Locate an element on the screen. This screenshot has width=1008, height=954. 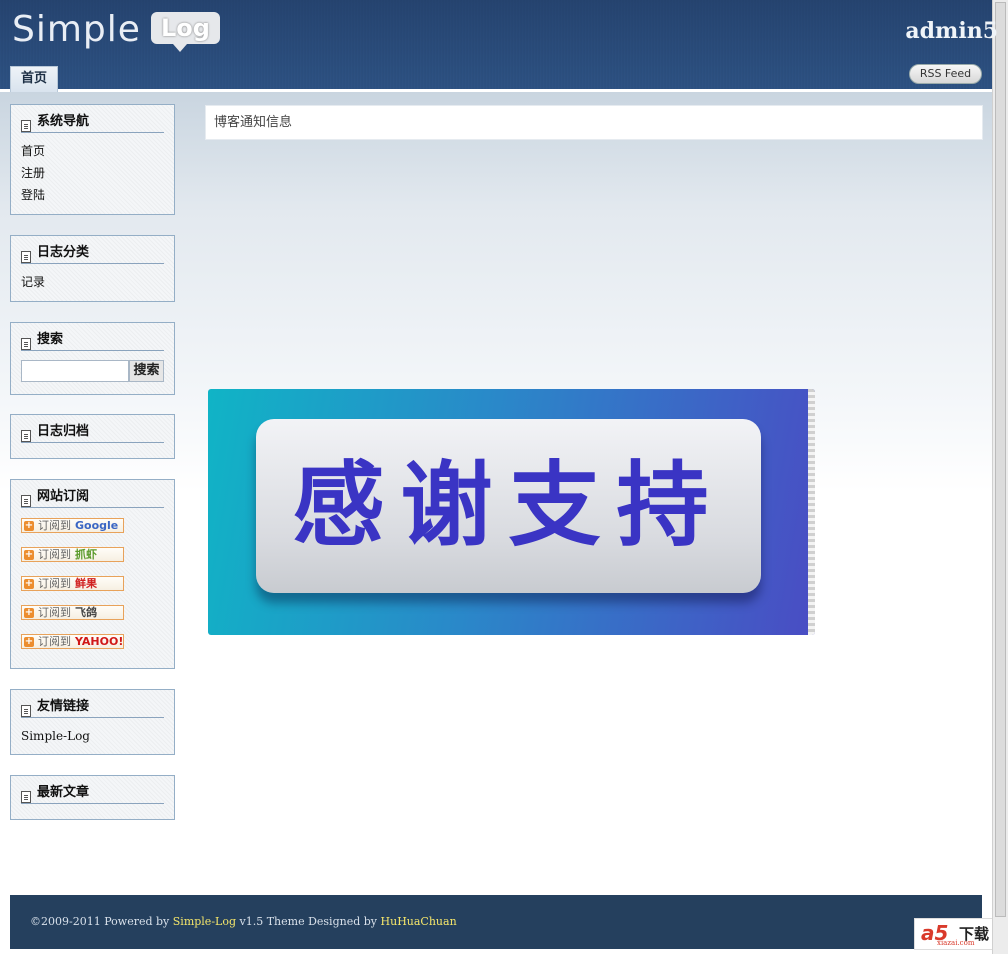
widget-title-text: 日志分类 is located at coordinates (63, 252).